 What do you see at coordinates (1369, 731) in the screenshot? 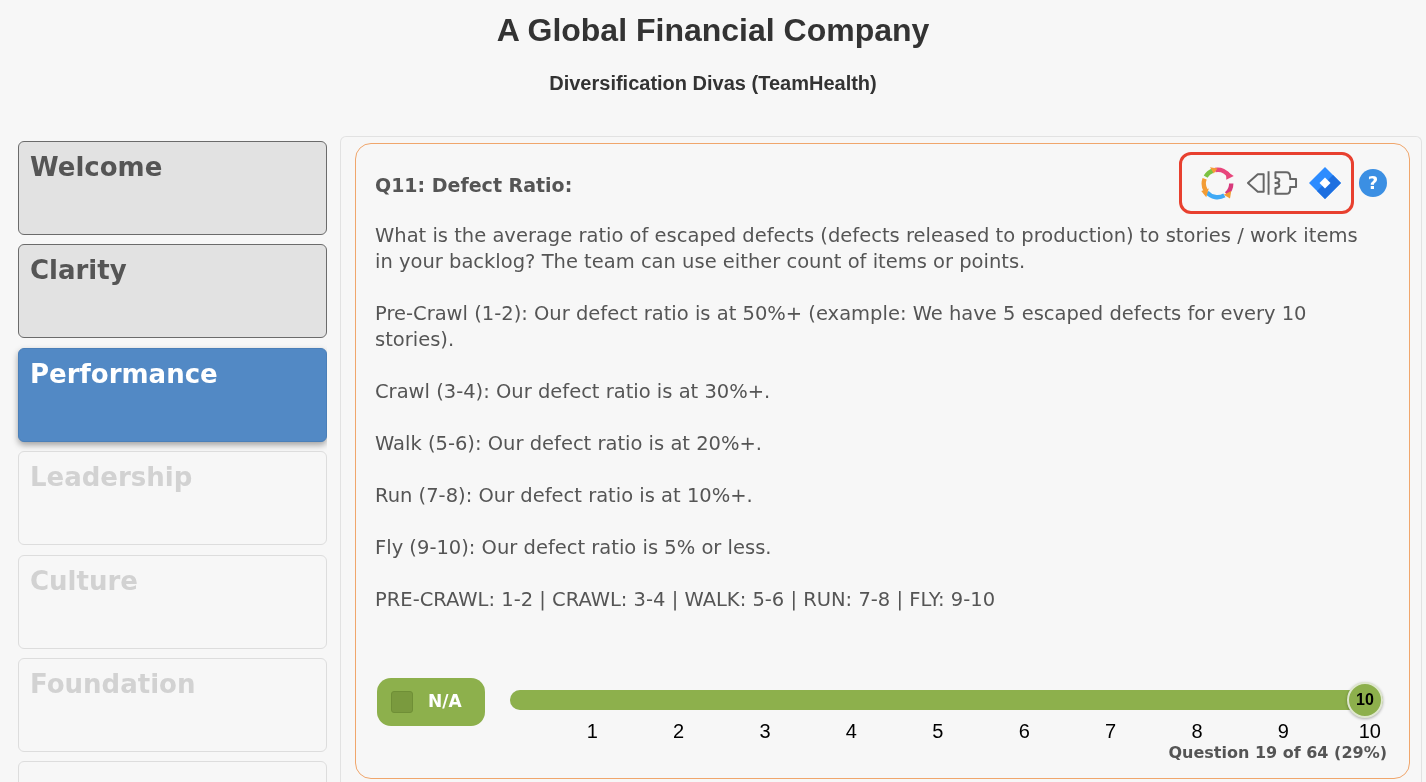
I see `tick-label: 10` at bounding box center [1369, 731].